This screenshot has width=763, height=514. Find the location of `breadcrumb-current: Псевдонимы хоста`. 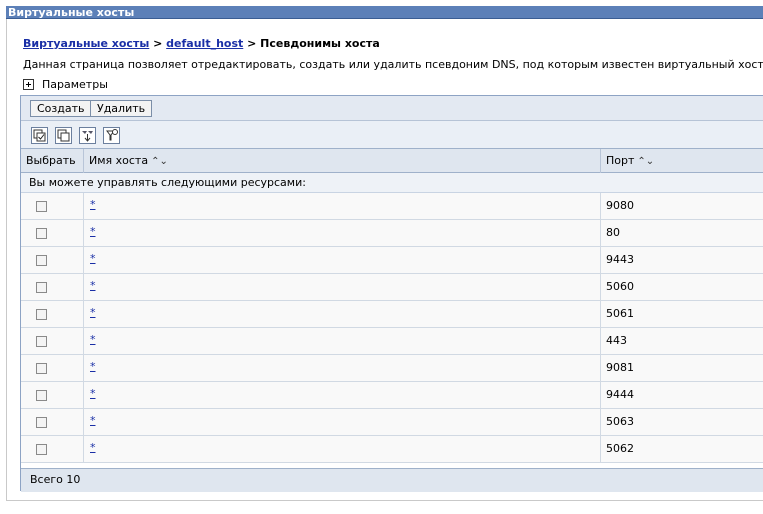

breadcrumb-current: Псевдонимы хоста is located at coordinates (320, 43).